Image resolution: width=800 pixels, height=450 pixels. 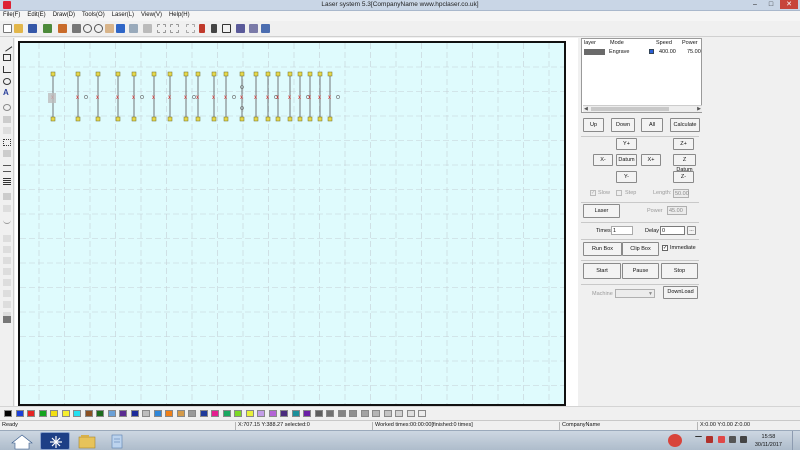 I want to click on pan-hand-icon, so click(x=109, y=28).